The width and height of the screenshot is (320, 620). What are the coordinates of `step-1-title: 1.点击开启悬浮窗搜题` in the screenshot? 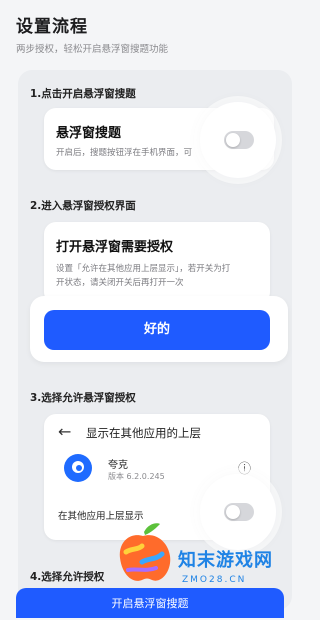 It's located at (83, 94).